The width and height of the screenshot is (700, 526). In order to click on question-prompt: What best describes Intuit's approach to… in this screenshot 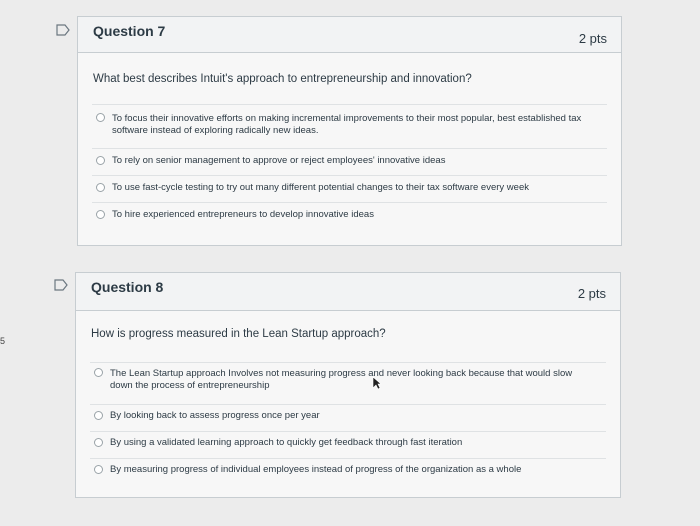, I will do `click(282, 79)`.